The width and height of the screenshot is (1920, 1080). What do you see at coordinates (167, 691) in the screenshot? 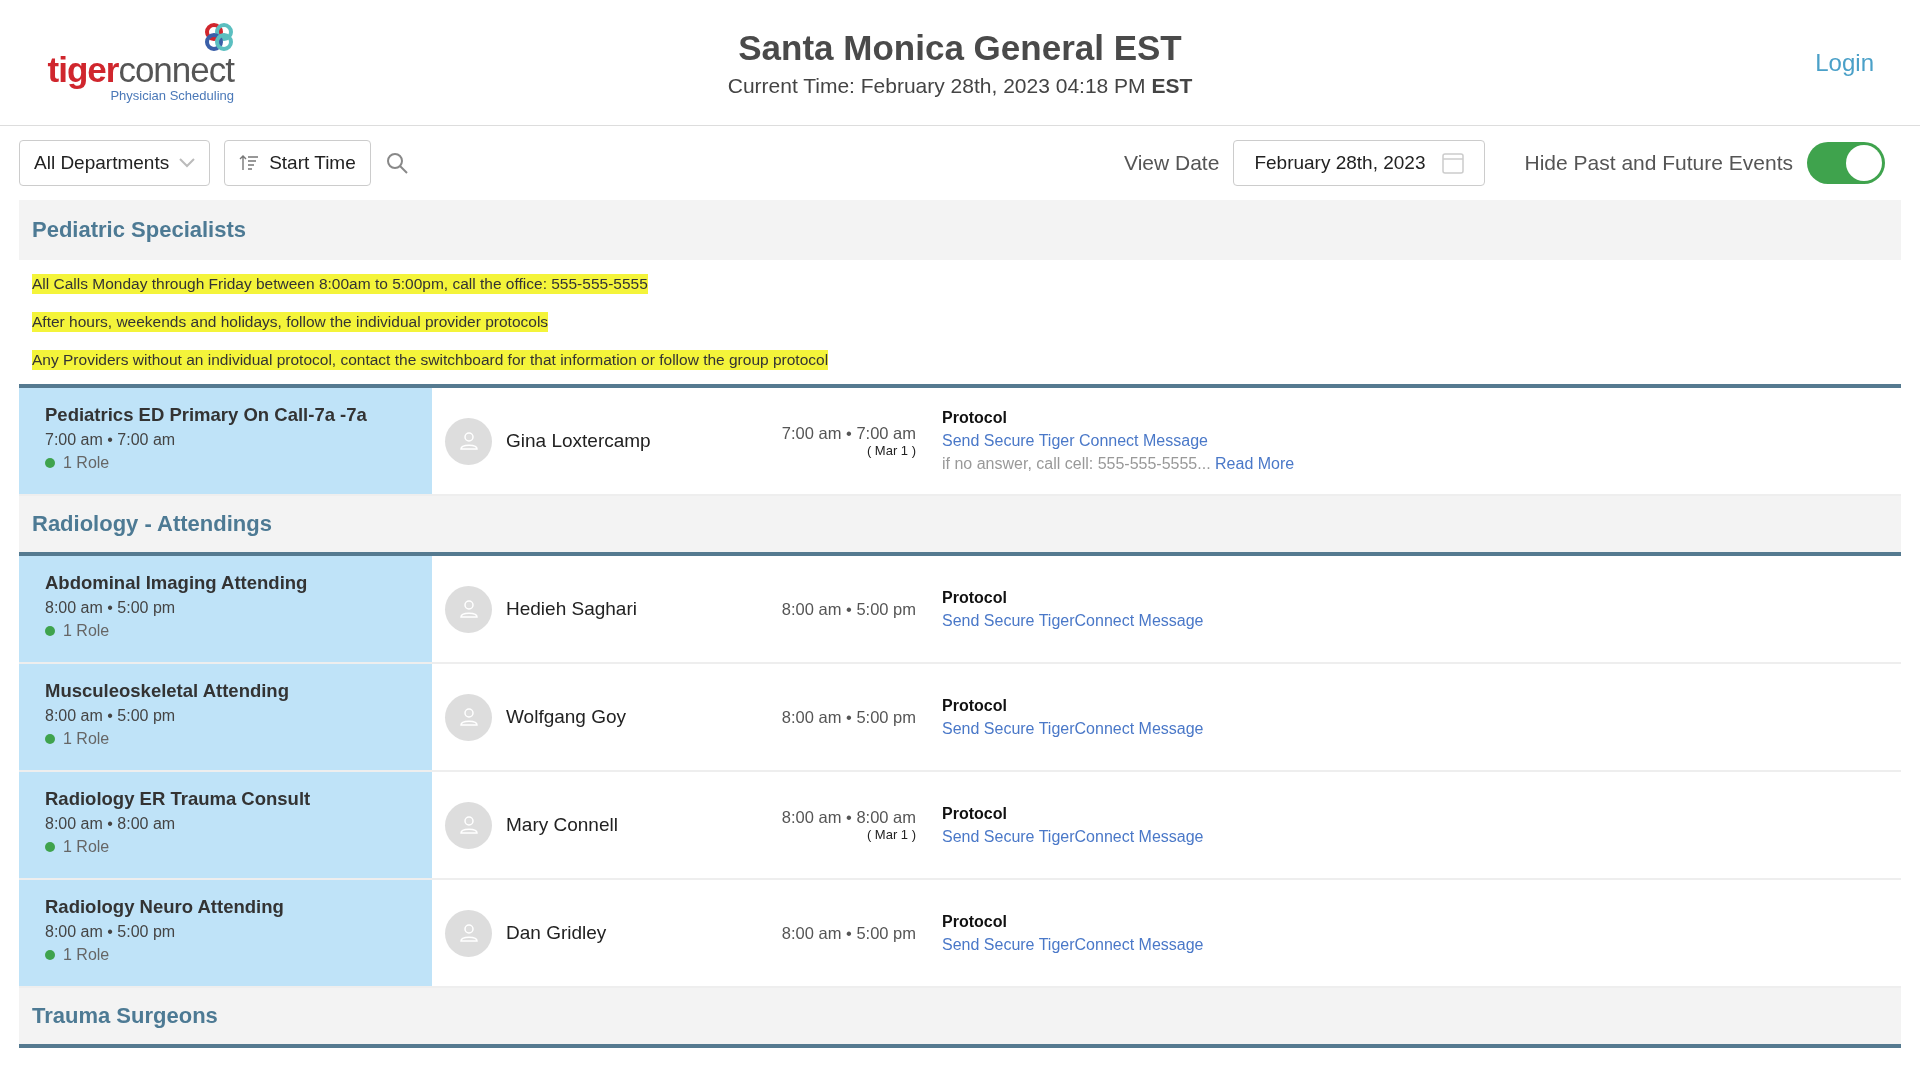
I see `role-name: Musculeoskeletal Attending` at bounding box center [167, 691].